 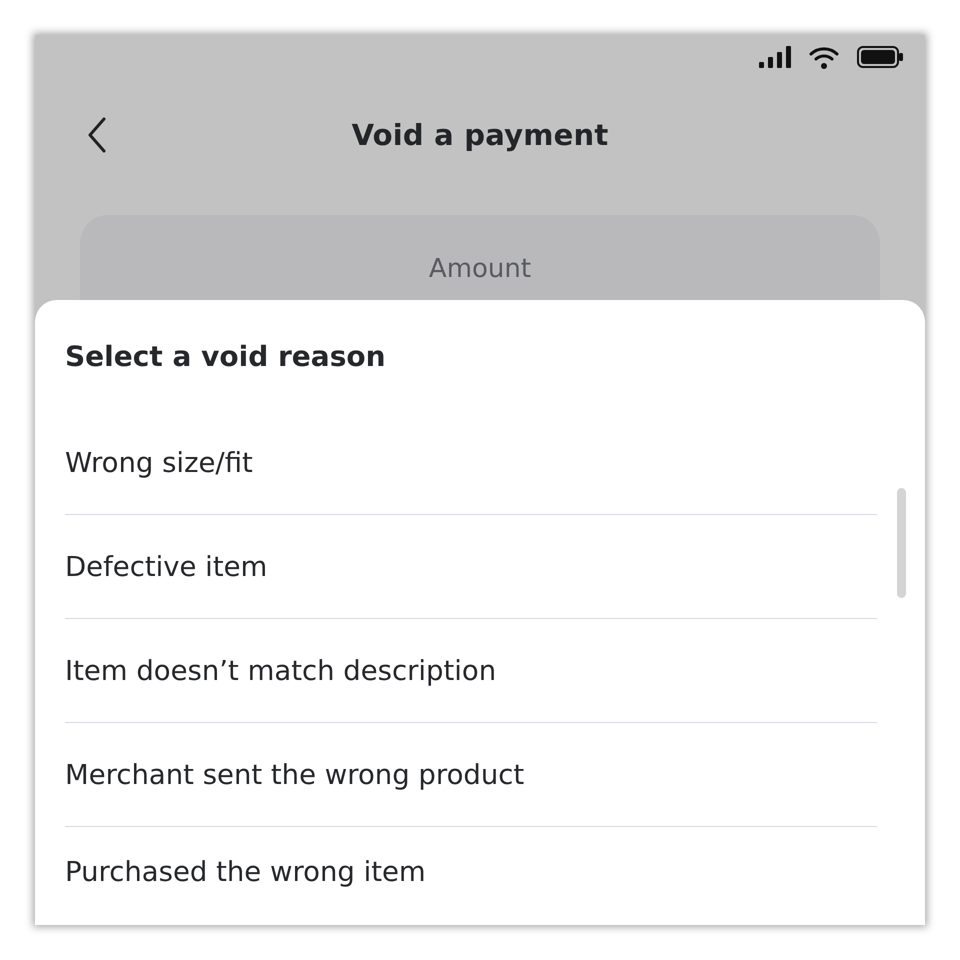 What do you see at coordinates (226, 357) in the screenshot?
I see `sheet-title: Select a void reason` at bounding box center [226, 357].